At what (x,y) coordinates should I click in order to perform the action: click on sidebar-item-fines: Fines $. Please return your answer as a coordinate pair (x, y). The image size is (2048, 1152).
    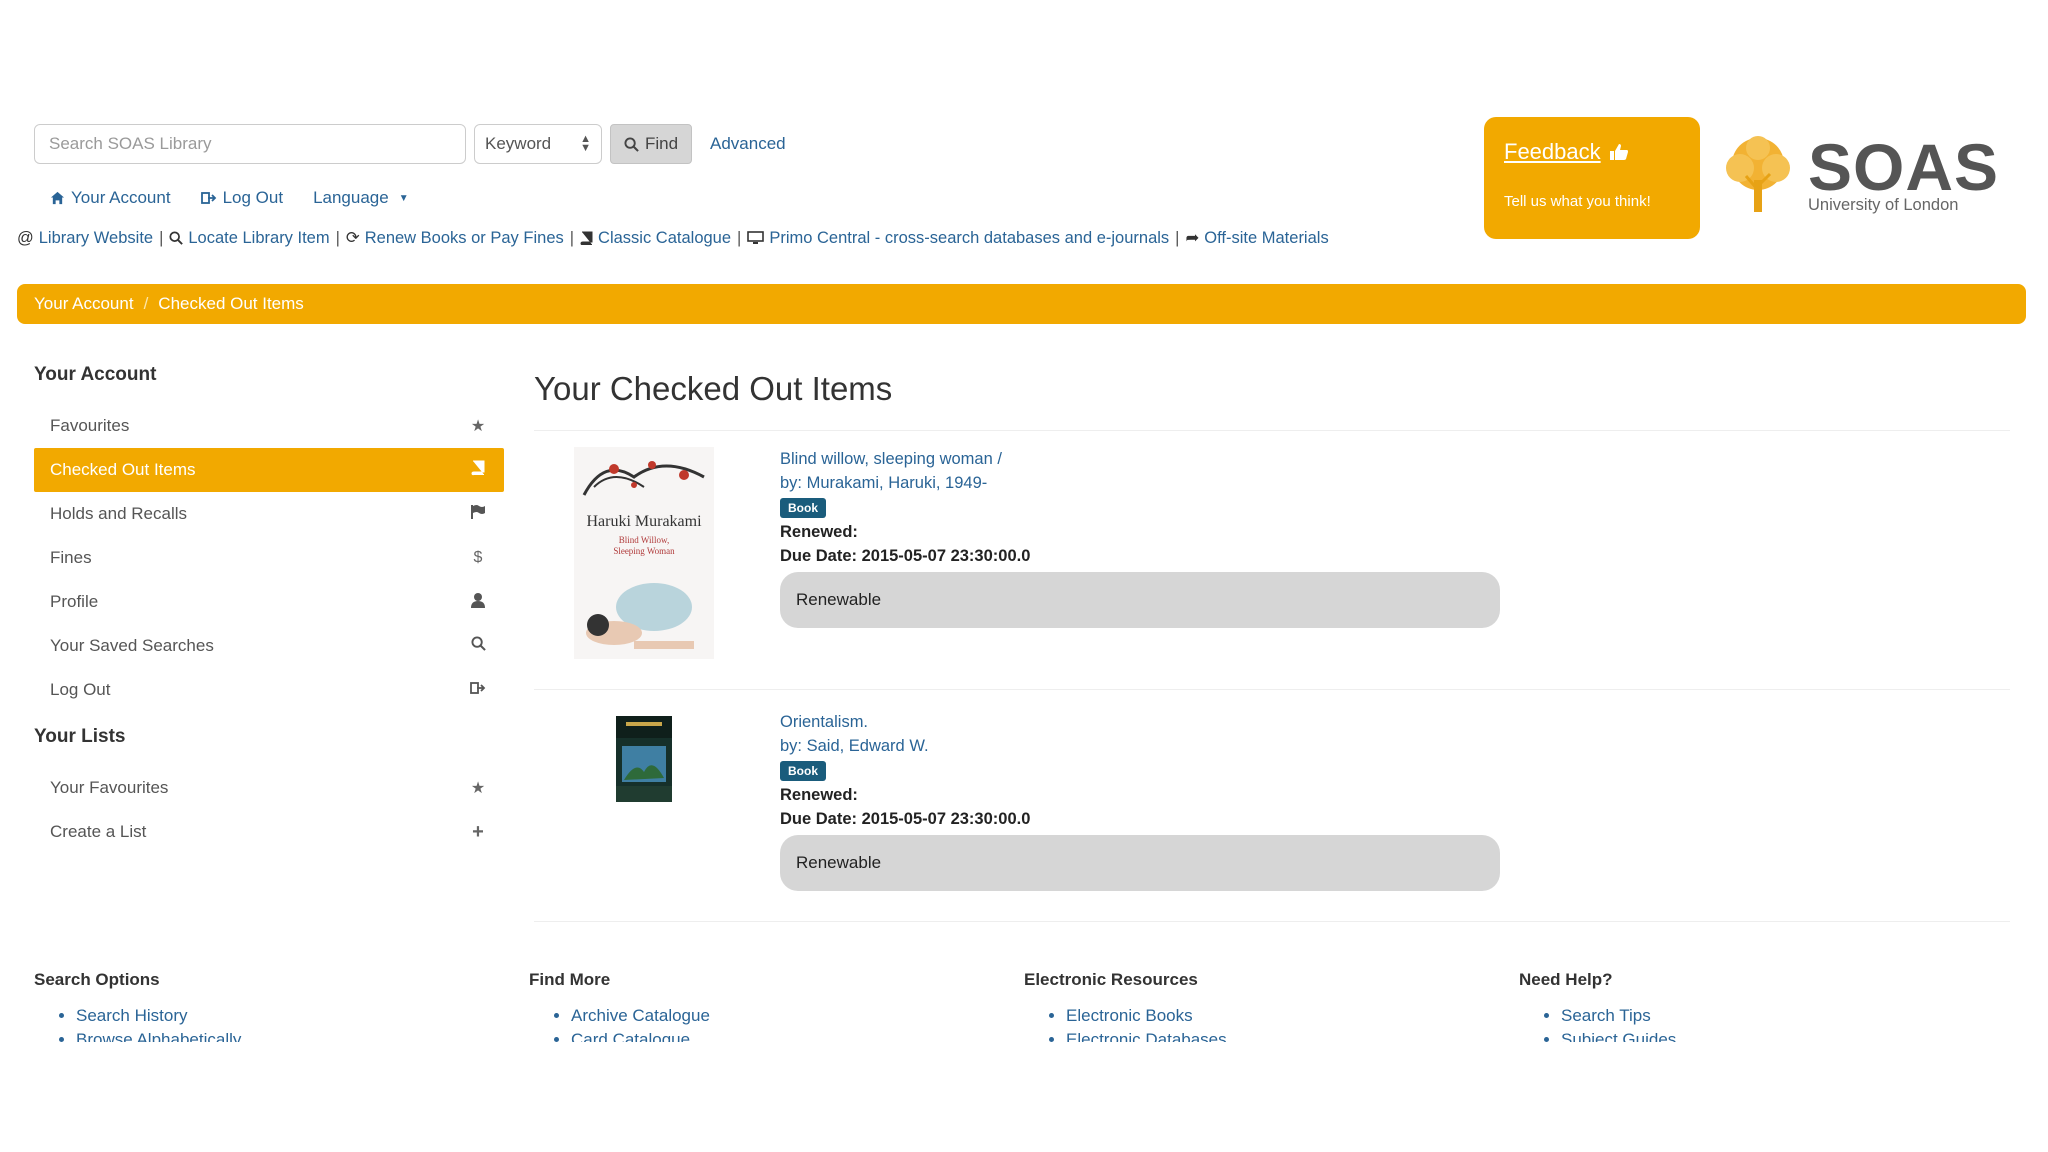
    Looking at the image, I should click on (269, 558).